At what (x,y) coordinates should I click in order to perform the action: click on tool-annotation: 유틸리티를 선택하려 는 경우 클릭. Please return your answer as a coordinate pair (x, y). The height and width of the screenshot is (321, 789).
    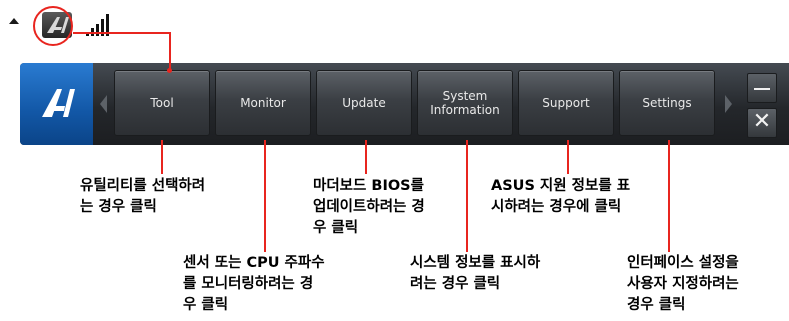
    Looking at the image, I should click on (143, 196).